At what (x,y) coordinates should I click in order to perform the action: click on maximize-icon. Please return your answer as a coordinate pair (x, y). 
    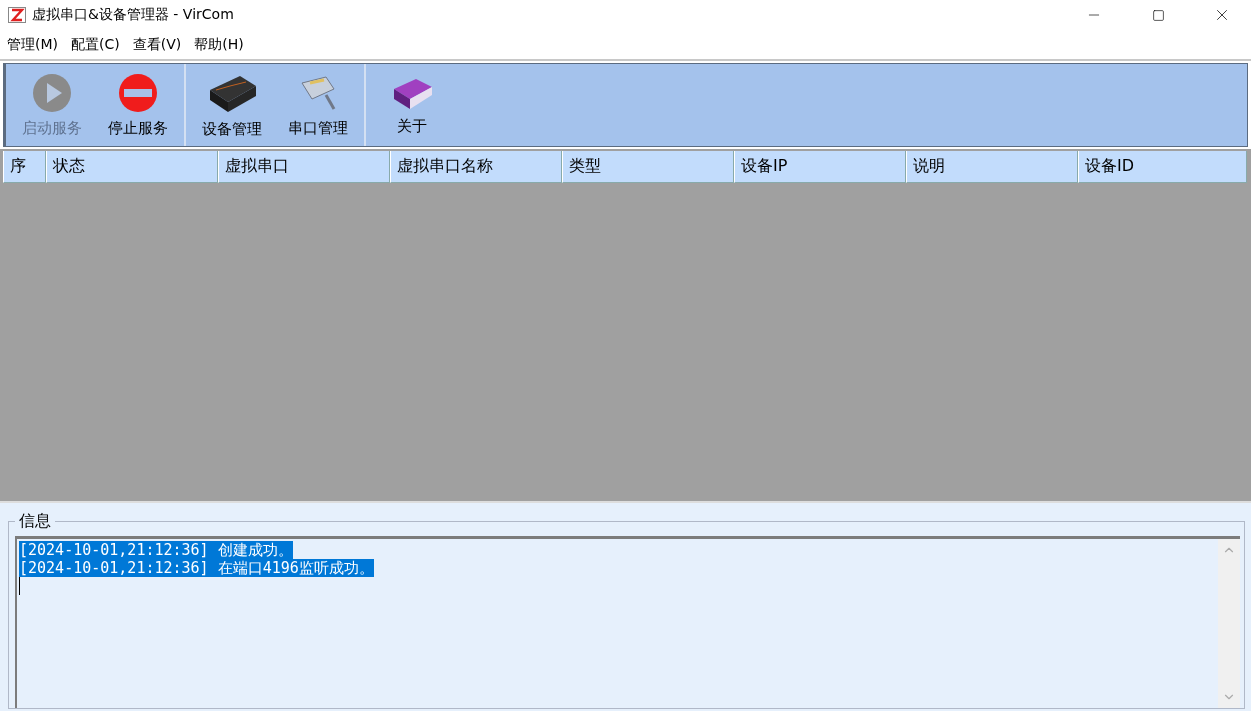
    Looking at the image, I should click on (1158, 15).